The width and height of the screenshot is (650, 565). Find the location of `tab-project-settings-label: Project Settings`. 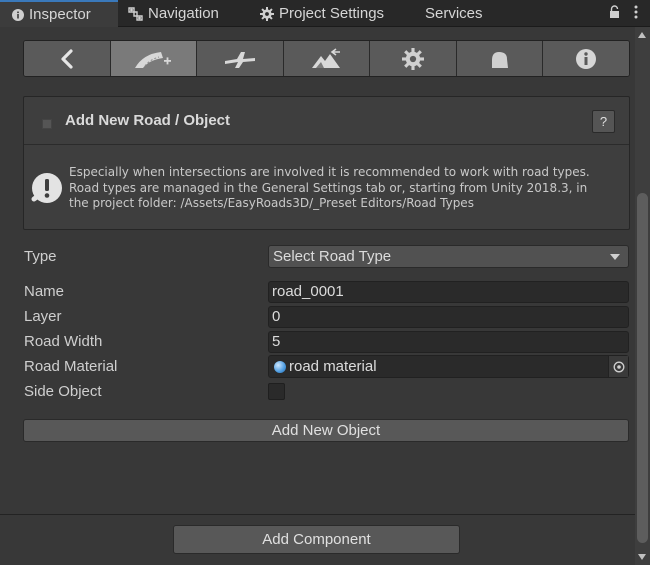

tab-project-settings-label: Project Settings is located at coordinates (332, 13).